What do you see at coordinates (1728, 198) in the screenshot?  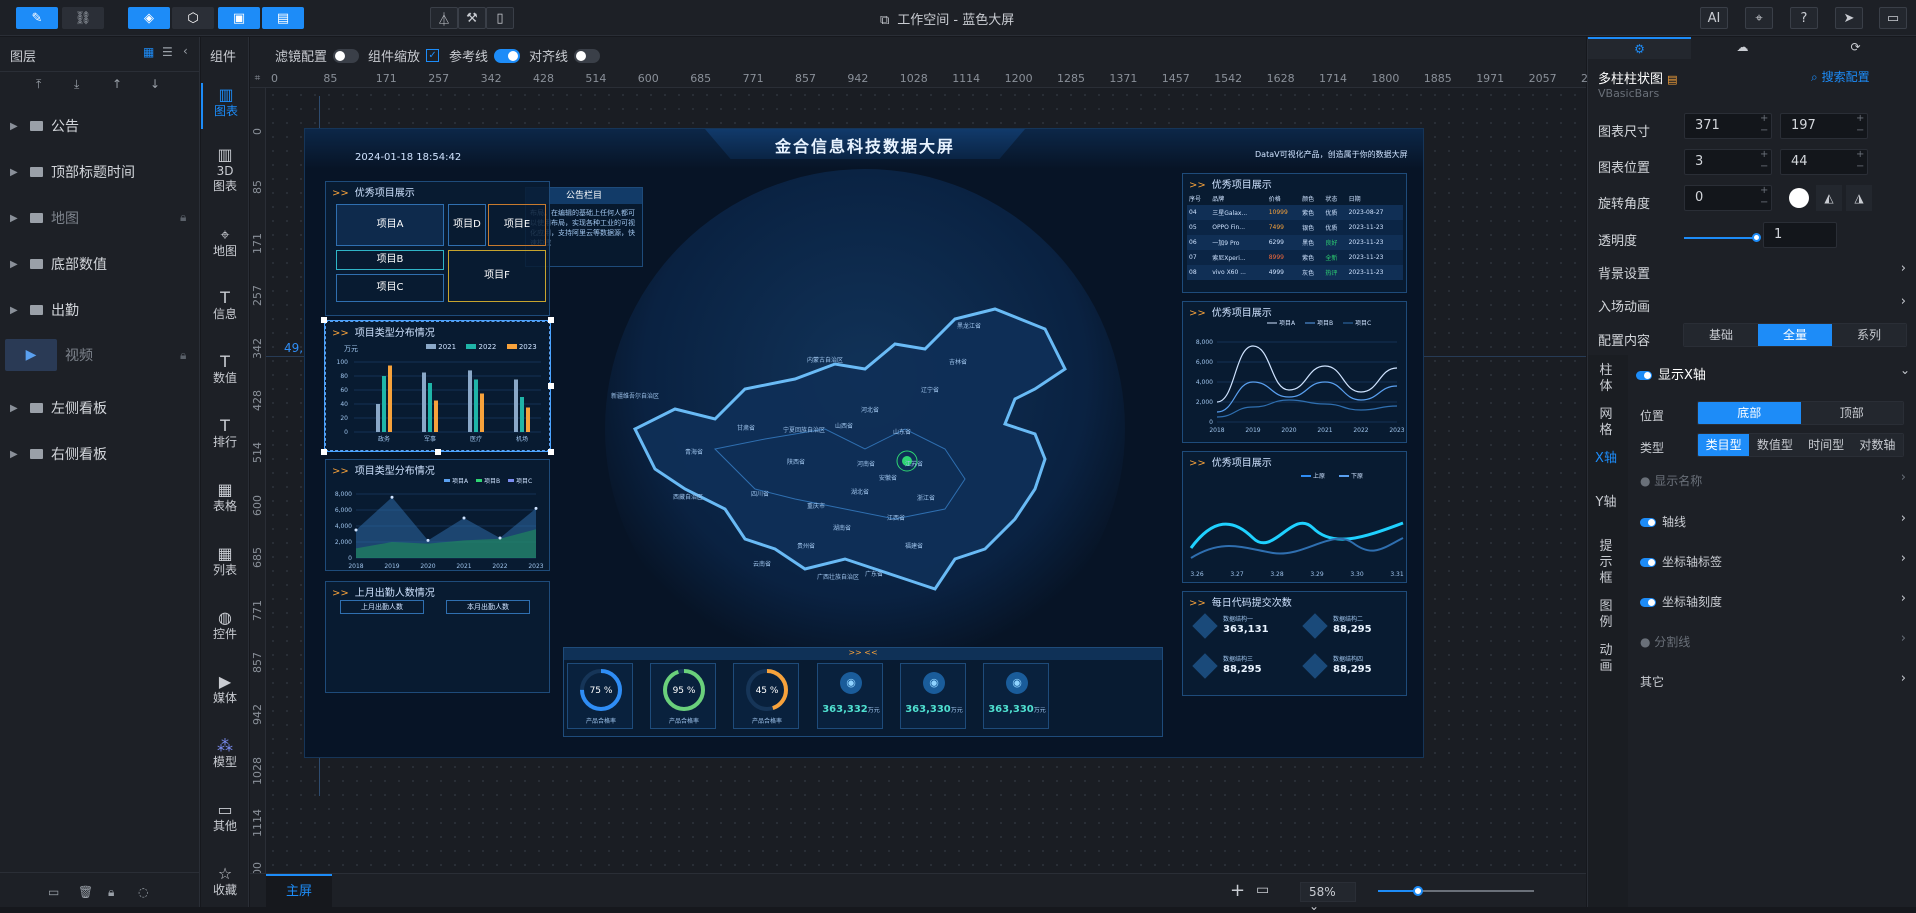 I see `rotate-input: 0` at bounding box center [1728, 198].